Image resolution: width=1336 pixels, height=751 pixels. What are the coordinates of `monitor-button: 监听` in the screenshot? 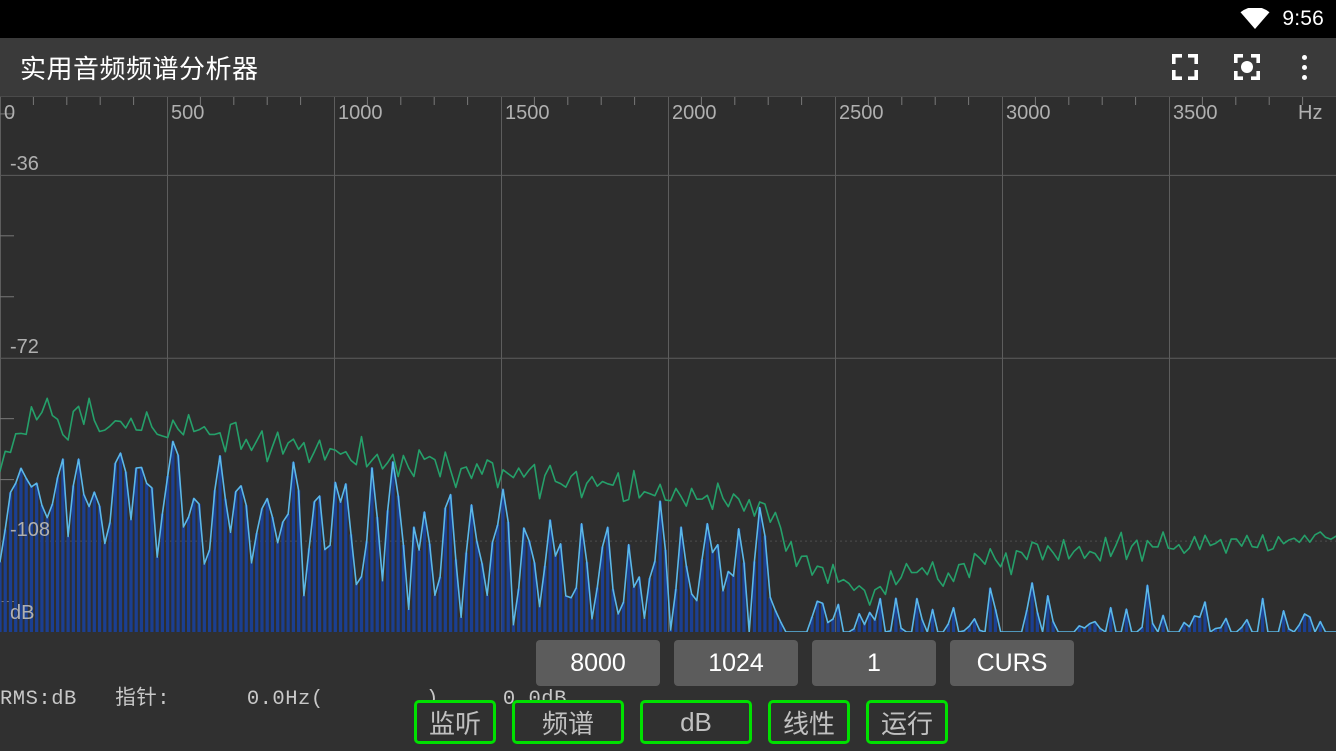 It's located at (455, 722).